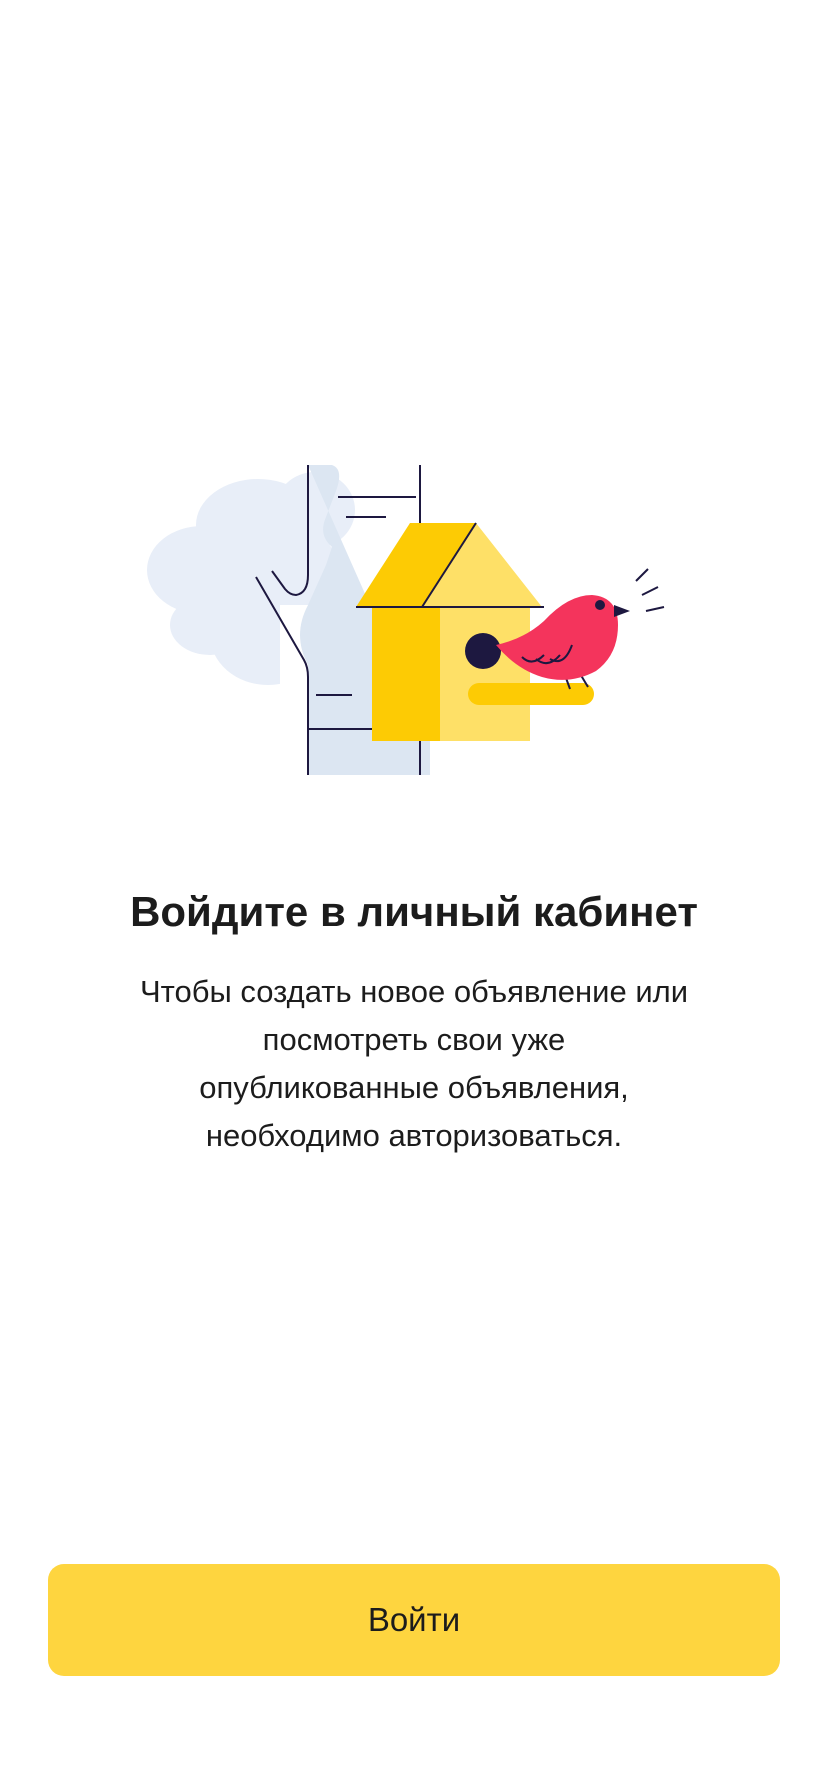  I want to click on description-line: опубликованные объявления,, so click(414, 1087).